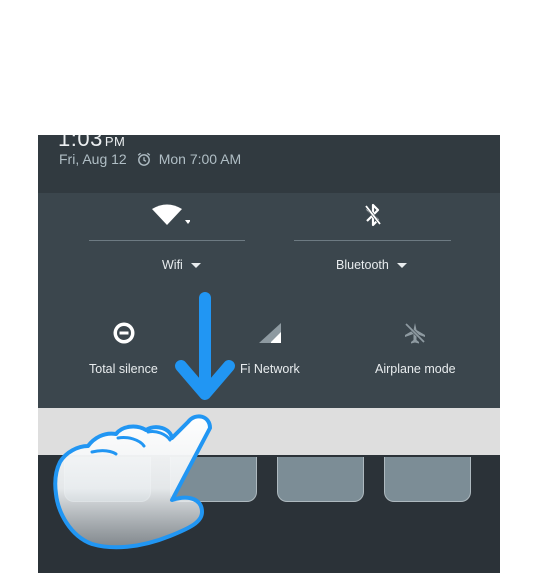 The width and height of the screenshot is (542, 573). I want to click on shade-header: 1:03 PM Fri, Aug 12 Mon 7:00 AM, so click(269, 164).